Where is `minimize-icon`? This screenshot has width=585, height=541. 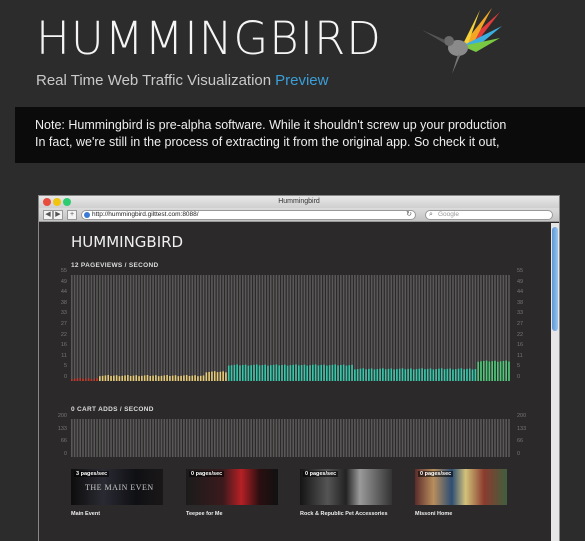 minimize-icon is located at coordinates (57, 202).